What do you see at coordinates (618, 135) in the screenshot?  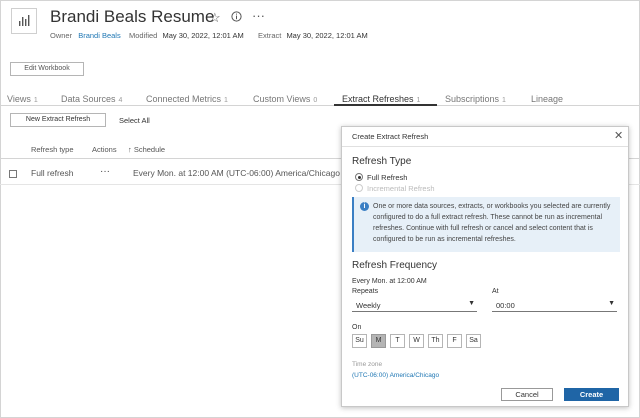 I see `close-icon: ✕` at bounding box center [618, 135].